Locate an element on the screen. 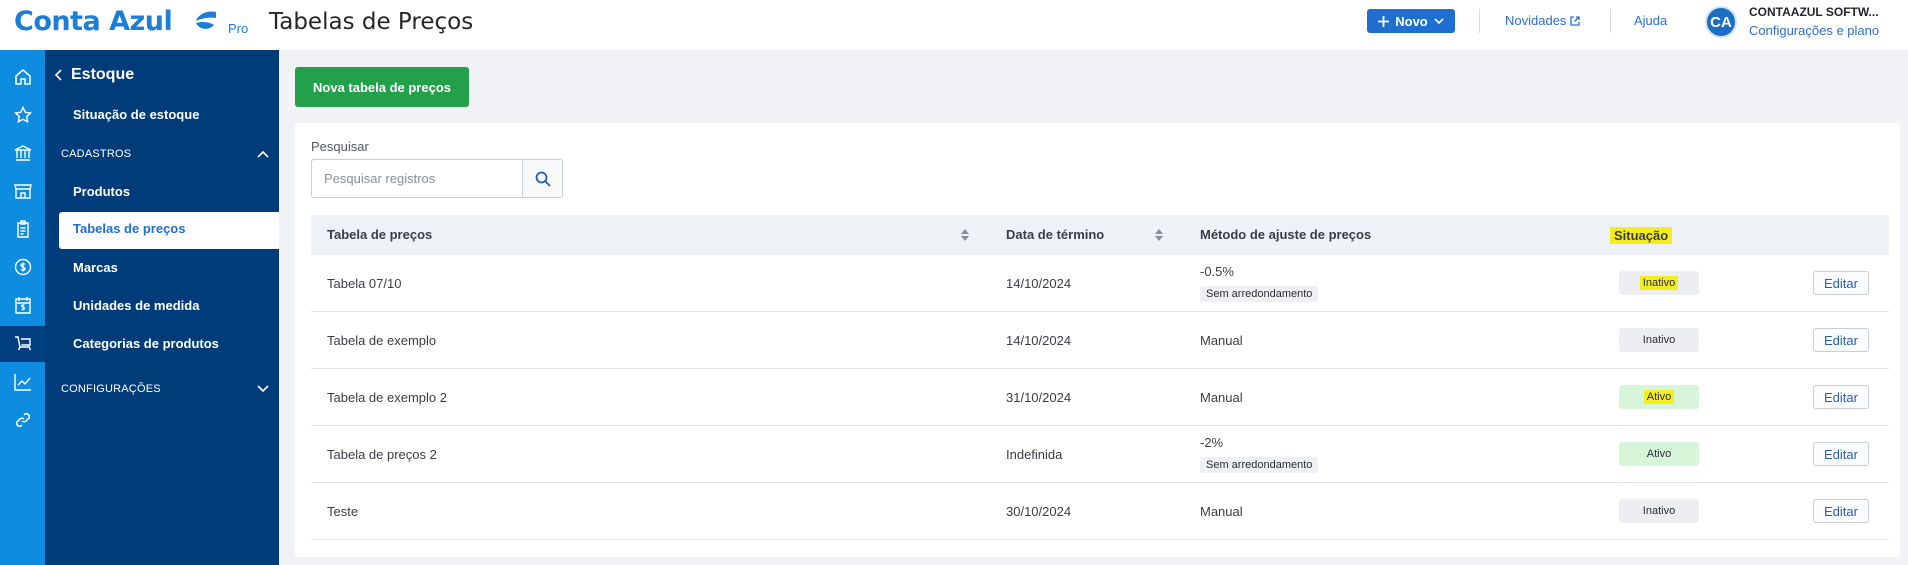 This screenshot has width=1908, height=565. icon-rail is located at coordinates (22, 307).